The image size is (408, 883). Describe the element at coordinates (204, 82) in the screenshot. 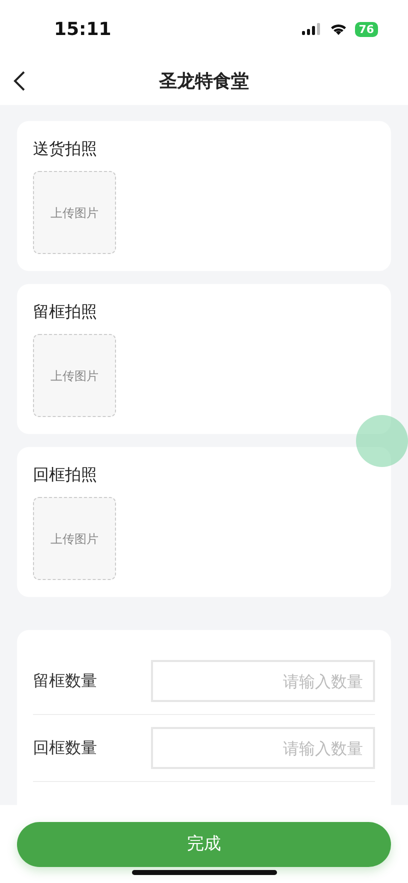

I see `page-title: 圣龙特食堂` at that location.